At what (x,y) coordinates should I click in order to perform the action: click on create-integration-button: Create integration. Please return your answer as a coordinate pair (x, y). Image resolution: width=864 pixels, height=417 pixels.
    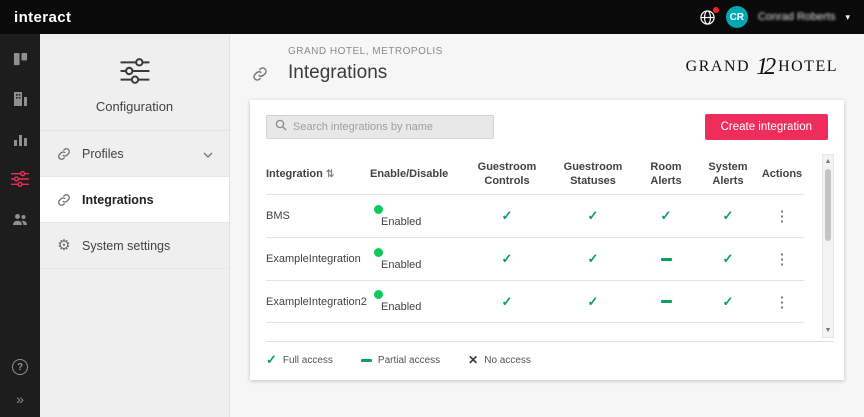
    Looking at the image, I should click on (766, 127).